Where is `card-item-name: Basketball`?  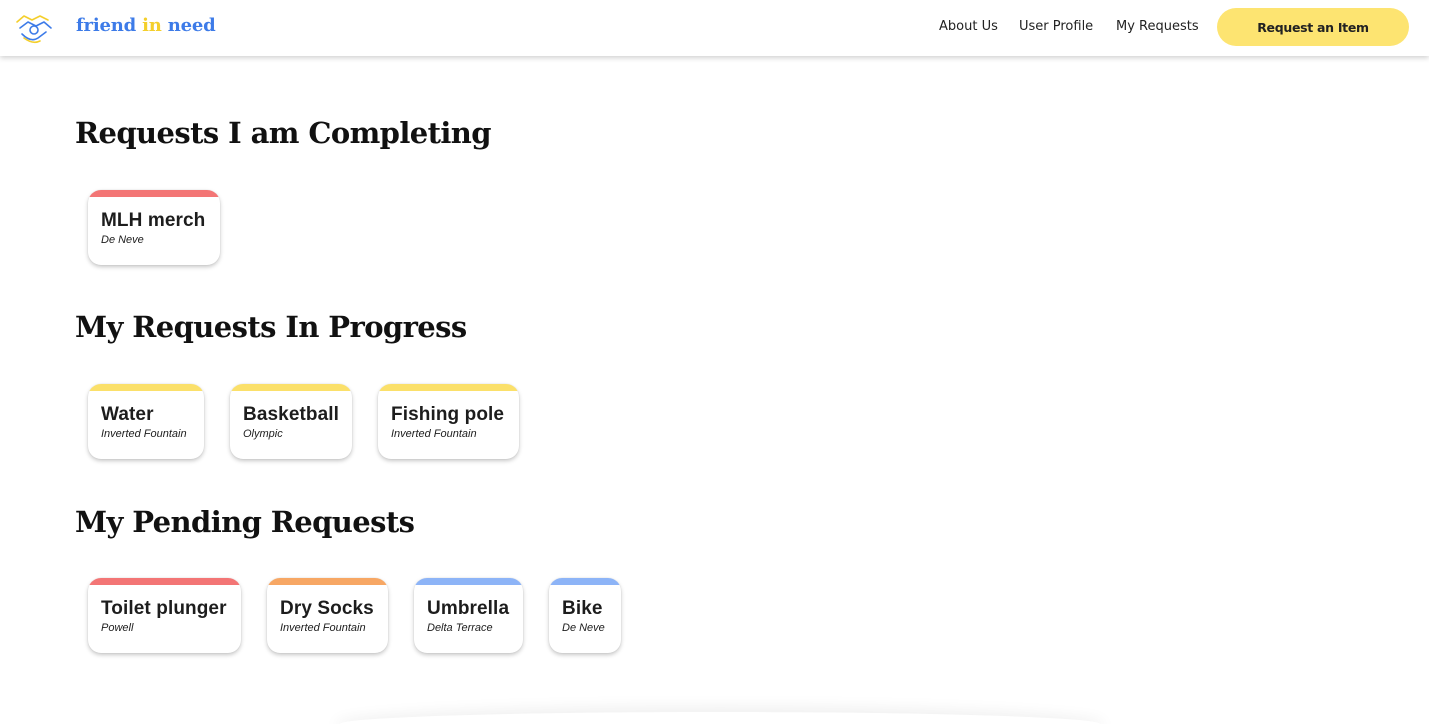 card-item-name: Basketball is located at coordinates (291, 414).